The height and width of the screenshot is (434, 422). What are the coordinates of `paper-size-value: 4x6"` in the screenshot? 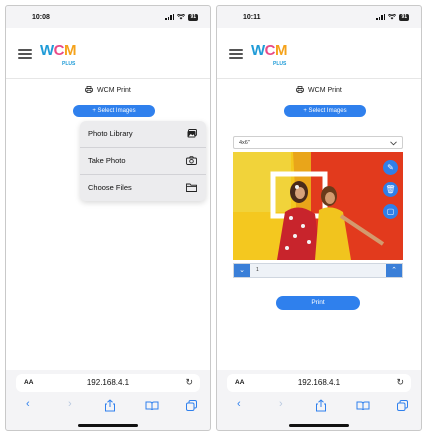 It's located at (244, 143).